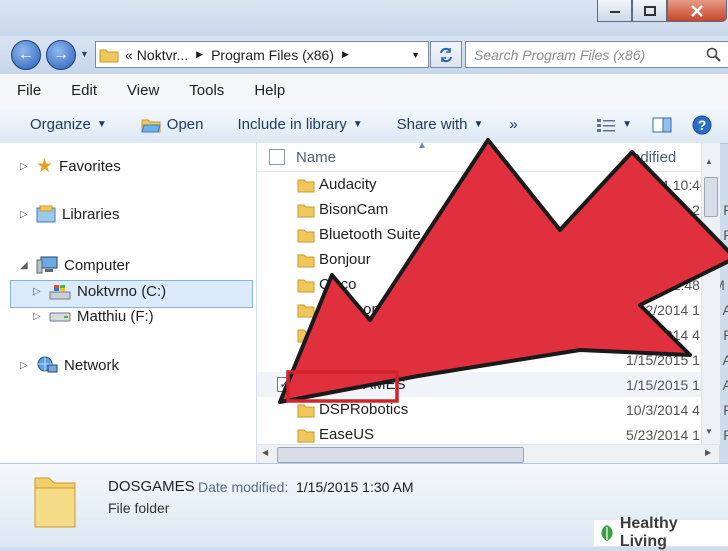 The height and width of the screenshot is (551, 728). I want to click on leaf-logo-icon, so click(607, 533).